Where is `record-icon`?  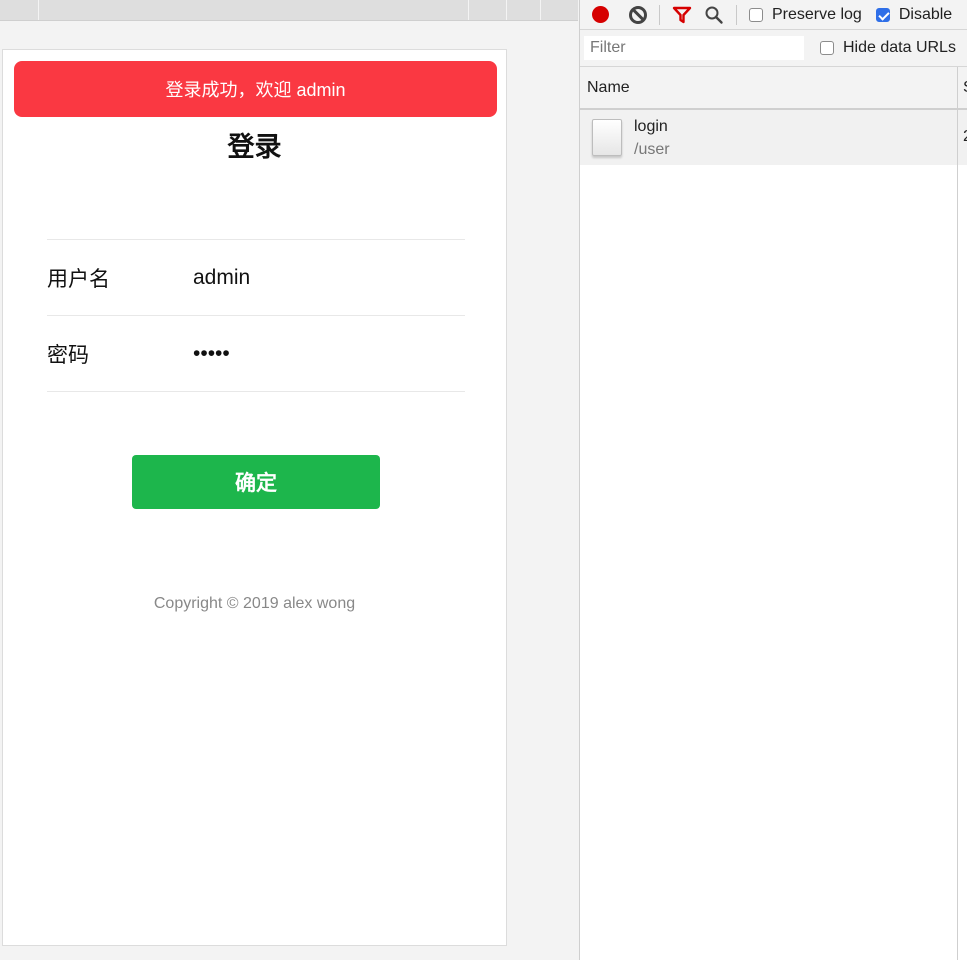
record-icon is located at coordinates (600, 14).